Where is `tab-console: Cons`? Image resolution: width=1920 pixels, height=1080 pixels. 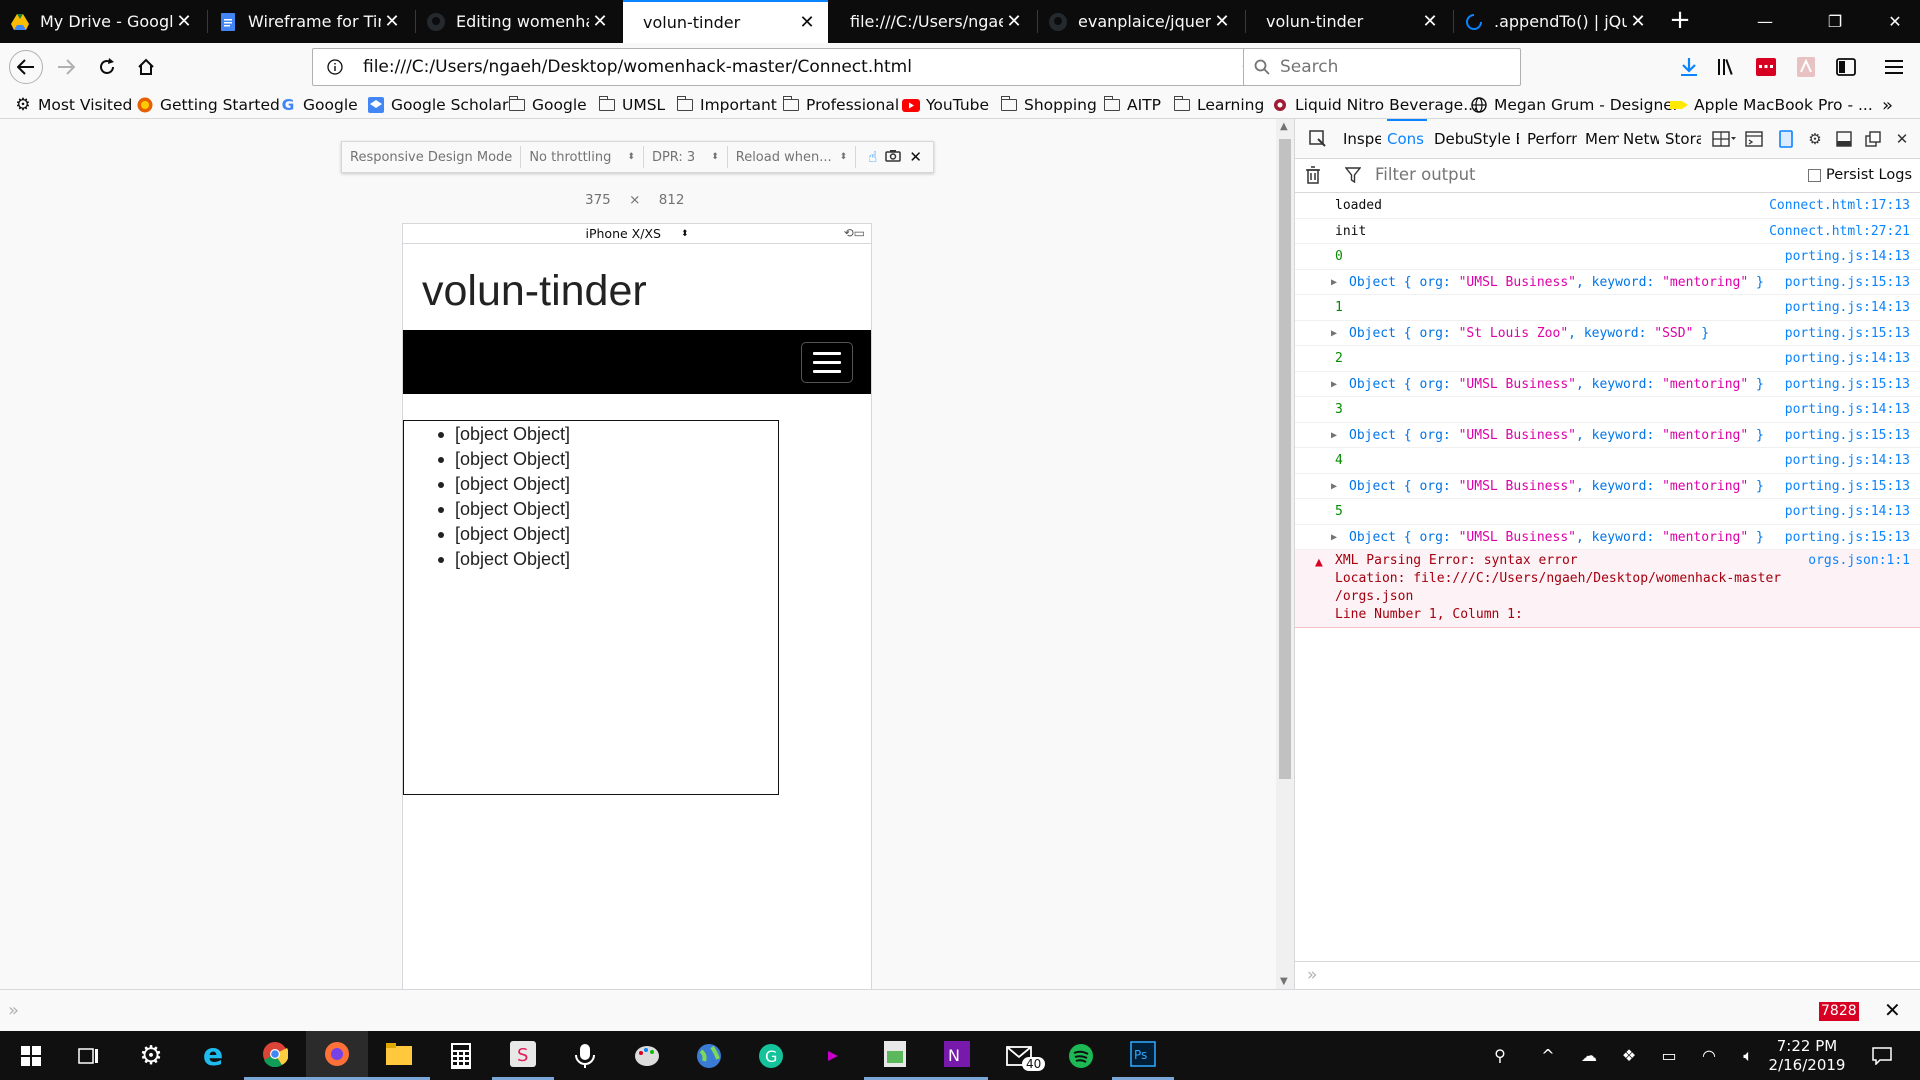
tab-console: Cons is located at coordinates (1407, 139).